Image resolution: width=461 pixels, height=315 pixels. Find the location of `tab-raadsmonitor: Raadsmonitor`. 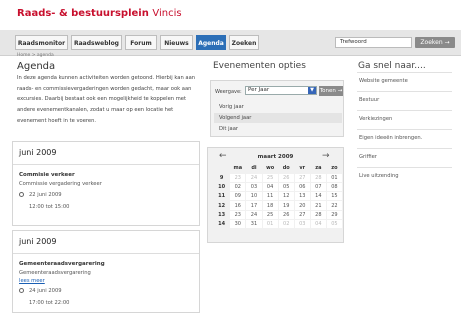

tab-raadsmonitor: Raadsmonitor is located at coordinates (41, 42).